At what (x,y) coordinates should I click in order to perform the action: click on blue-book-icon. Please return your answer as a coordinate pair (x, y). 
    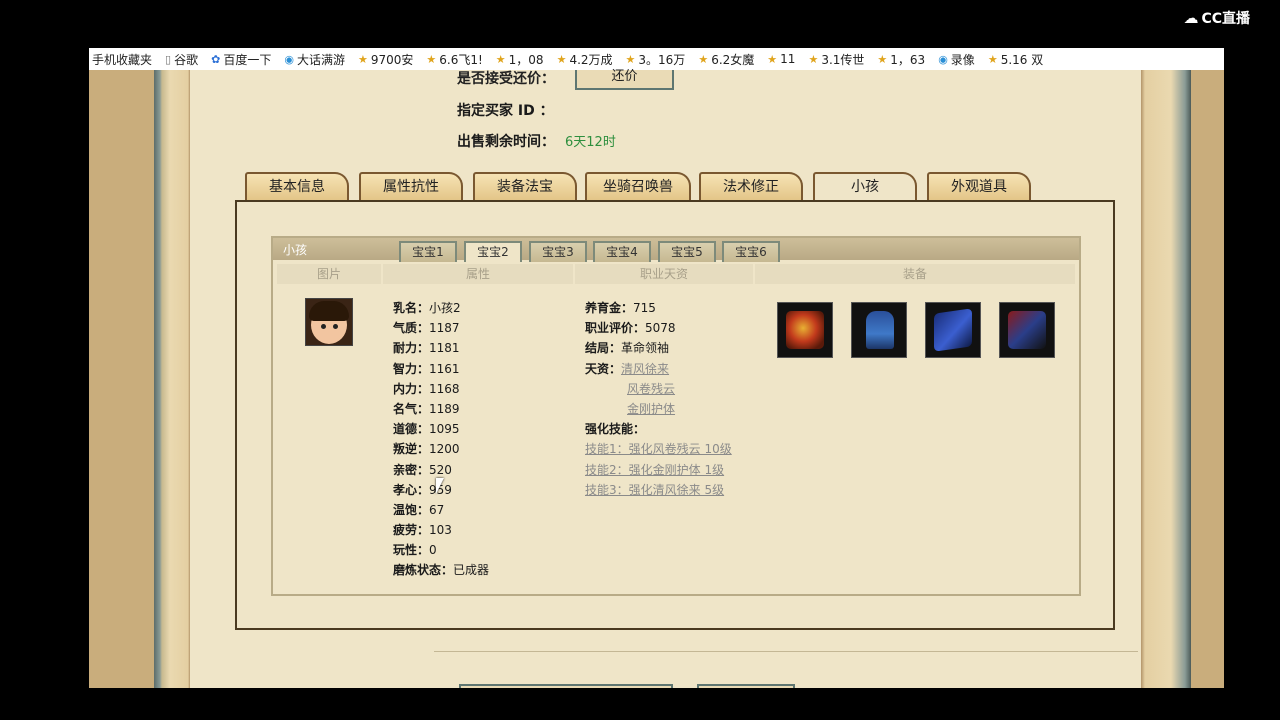
    Looking at the image, I should click on (953, 330).